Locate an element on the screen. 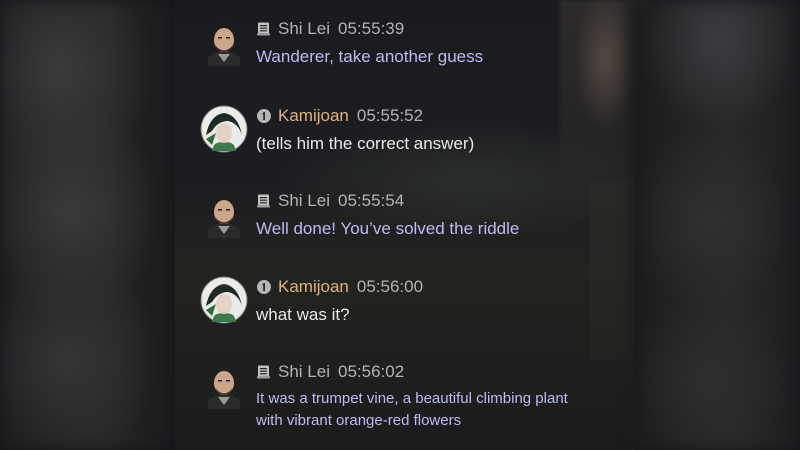 The width and height of the screenshot is (800, 450). message-header: Shi Lei 05:56:02 is located at coordinates (330, 372).